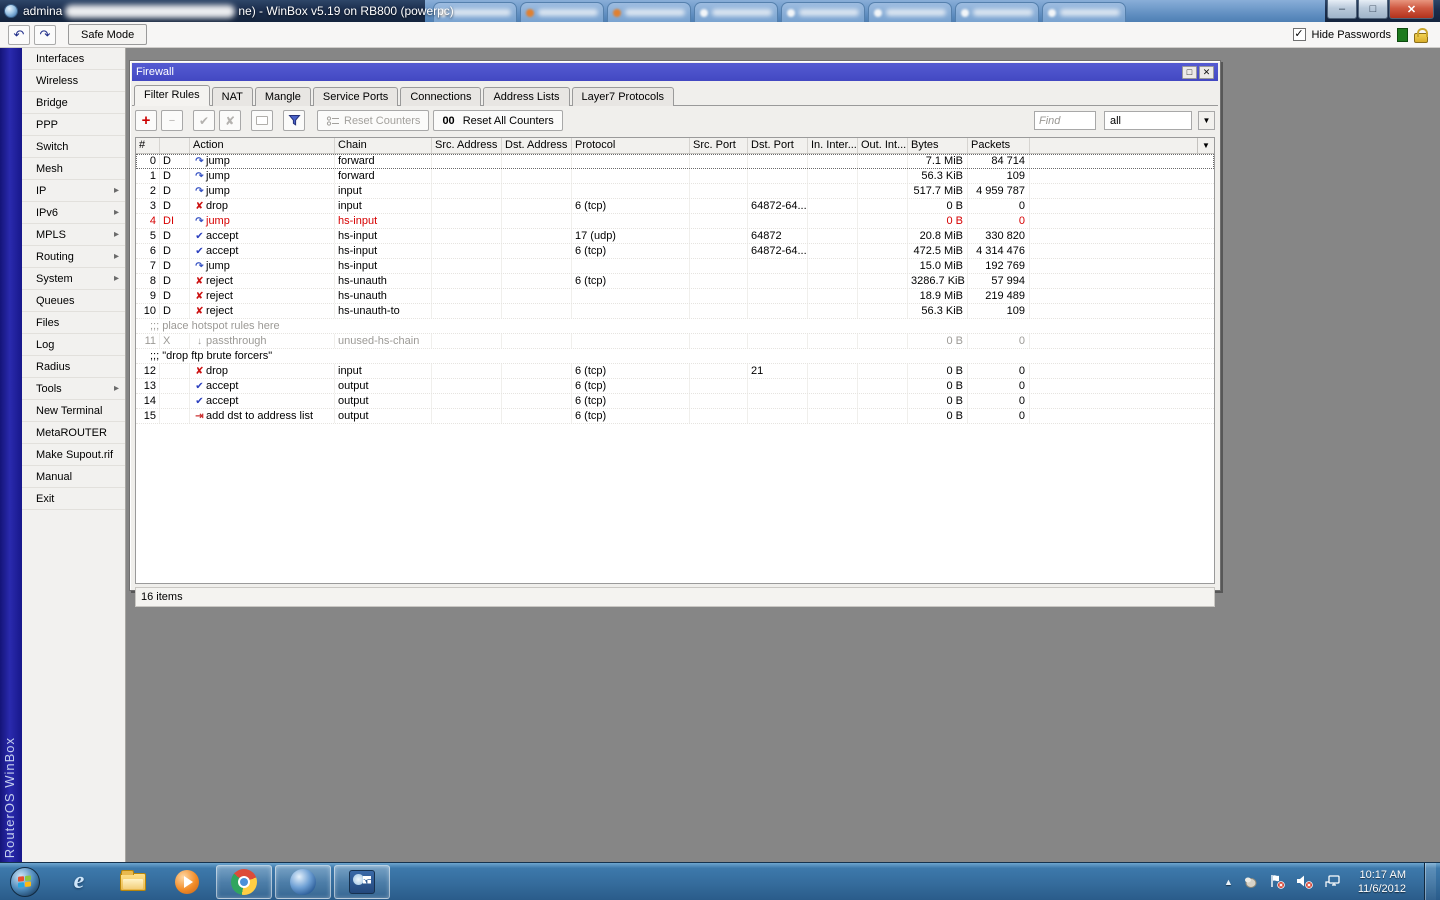 Image resolution: width=1440 pixels, height=900 pixels. What do you see at coordinates (1342, 9) in the screenshot?
I see `minimize-button: –` at bounding box center [1342, 9].